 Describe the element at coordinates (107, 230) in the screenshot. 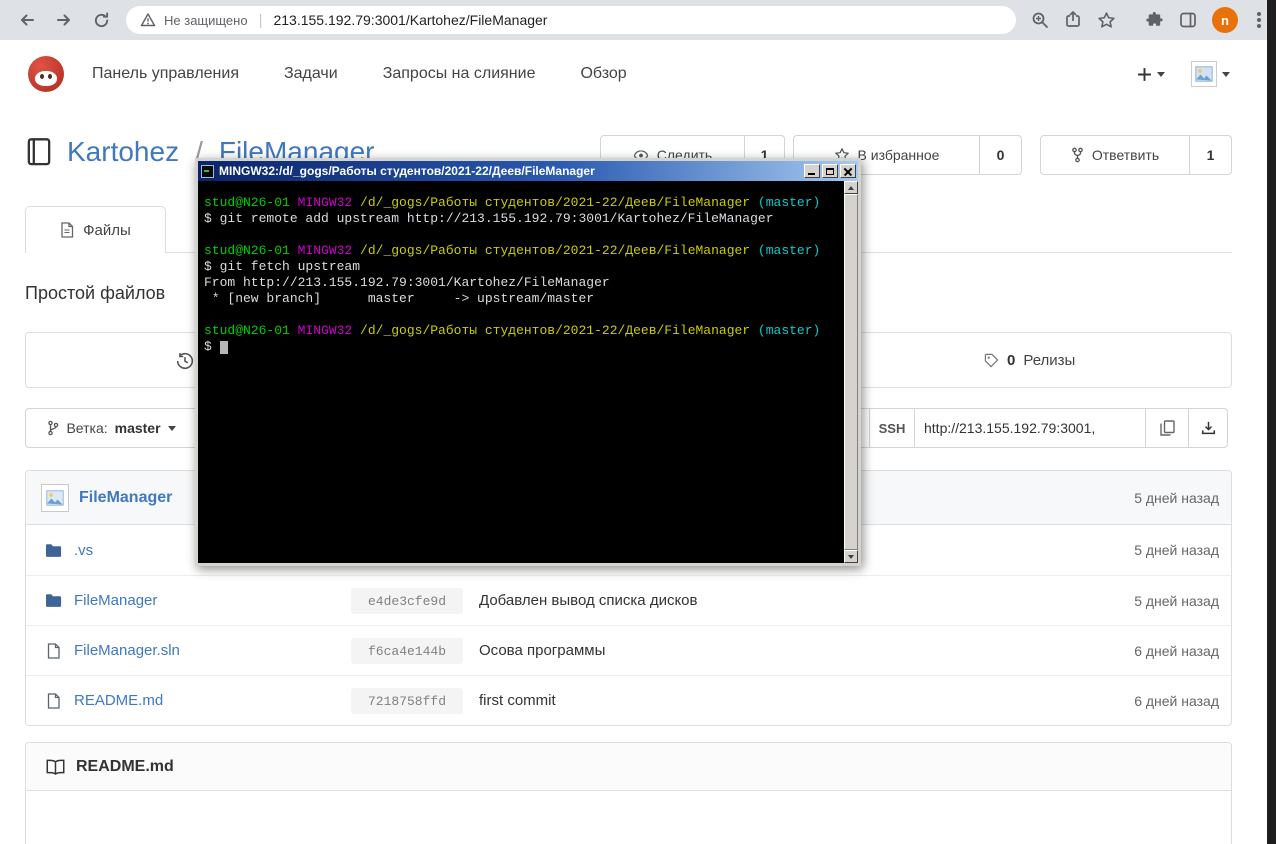

I see `tab-files-label: Файлы` at that location.